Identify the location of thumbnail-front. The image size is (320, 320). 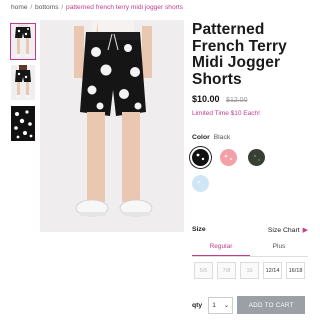
(23, 41).